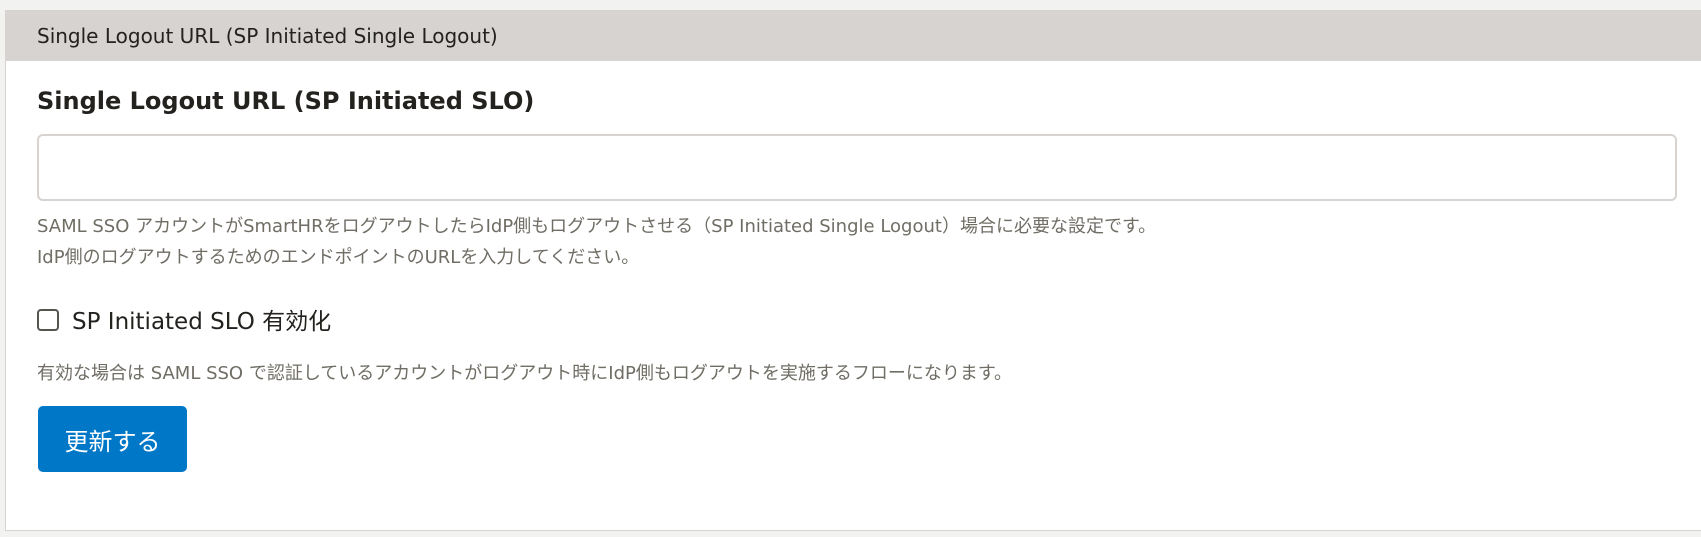  I want to click on slo-url-label: Single Logout URL (SP Initiated SLO), so click(286, 101).